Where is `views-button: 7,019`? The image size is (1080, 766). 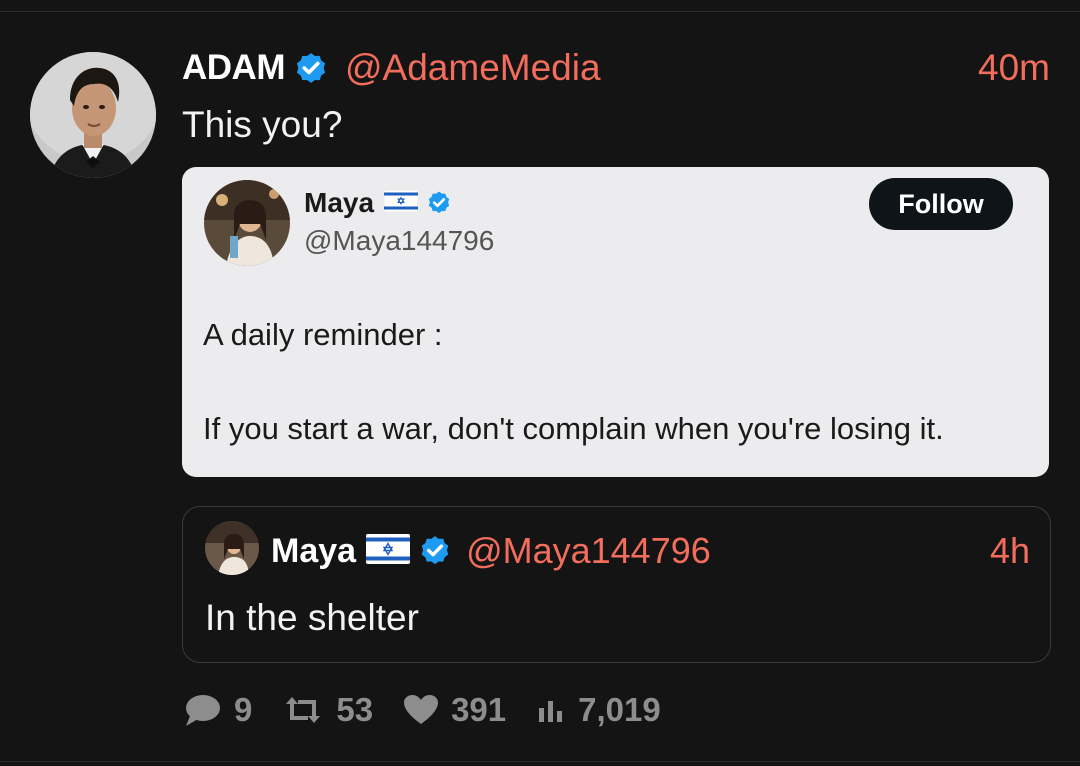
views-button: 7,019 is located at coordinates (598, 710).